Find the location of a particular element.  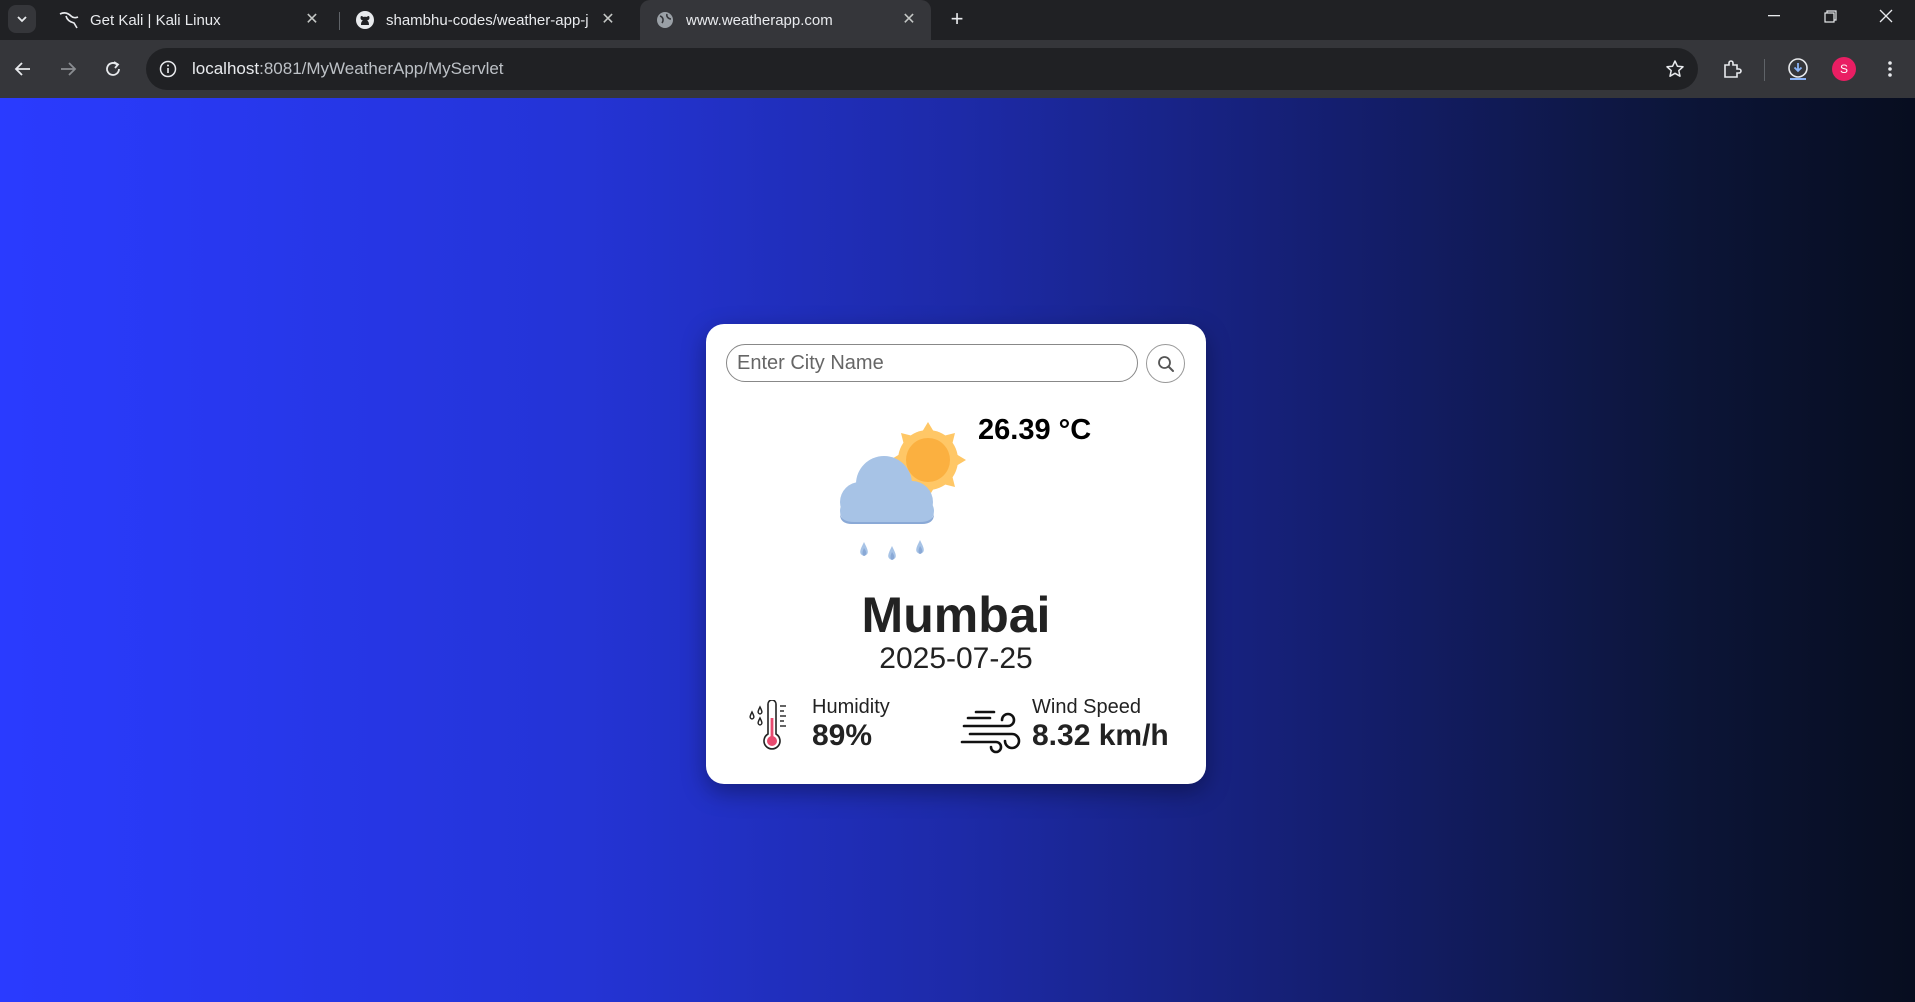

new-tab-button: + is located at coordinates (957, 19).